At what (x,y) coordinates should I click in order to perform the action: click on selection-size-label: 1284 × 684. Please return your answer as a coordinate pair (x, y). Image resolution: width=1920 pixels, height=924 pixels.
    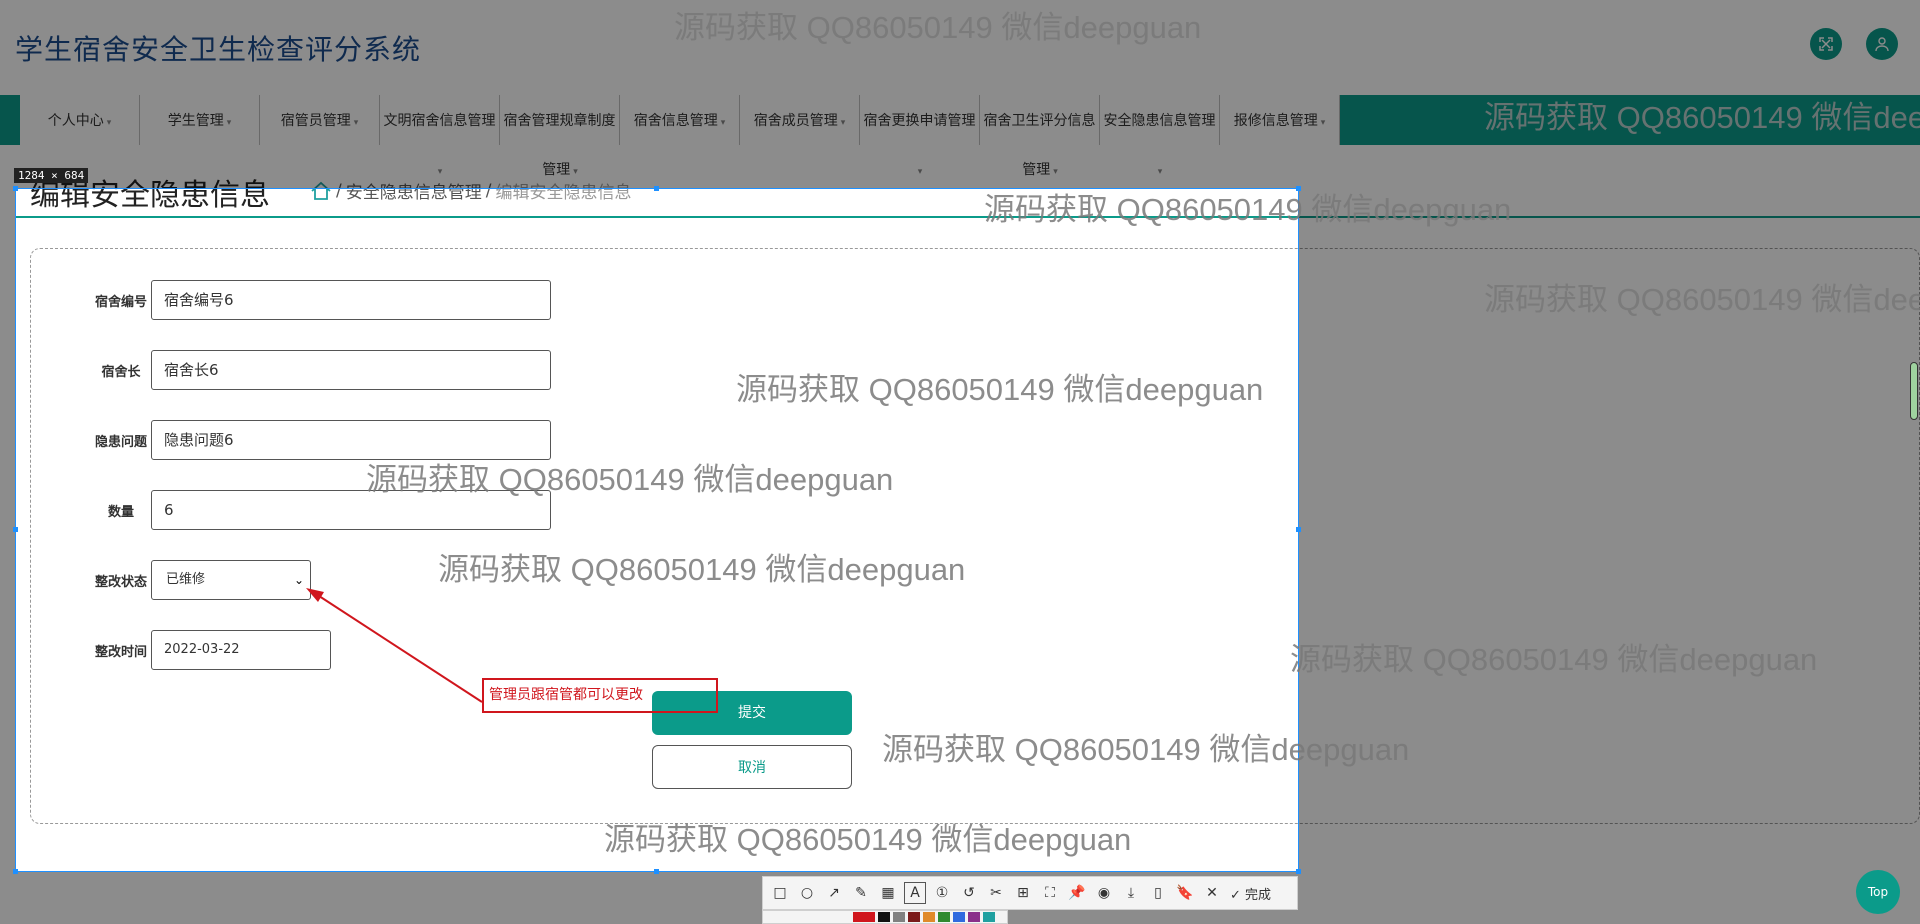
    Looking at the image, I should click on (51, 175).